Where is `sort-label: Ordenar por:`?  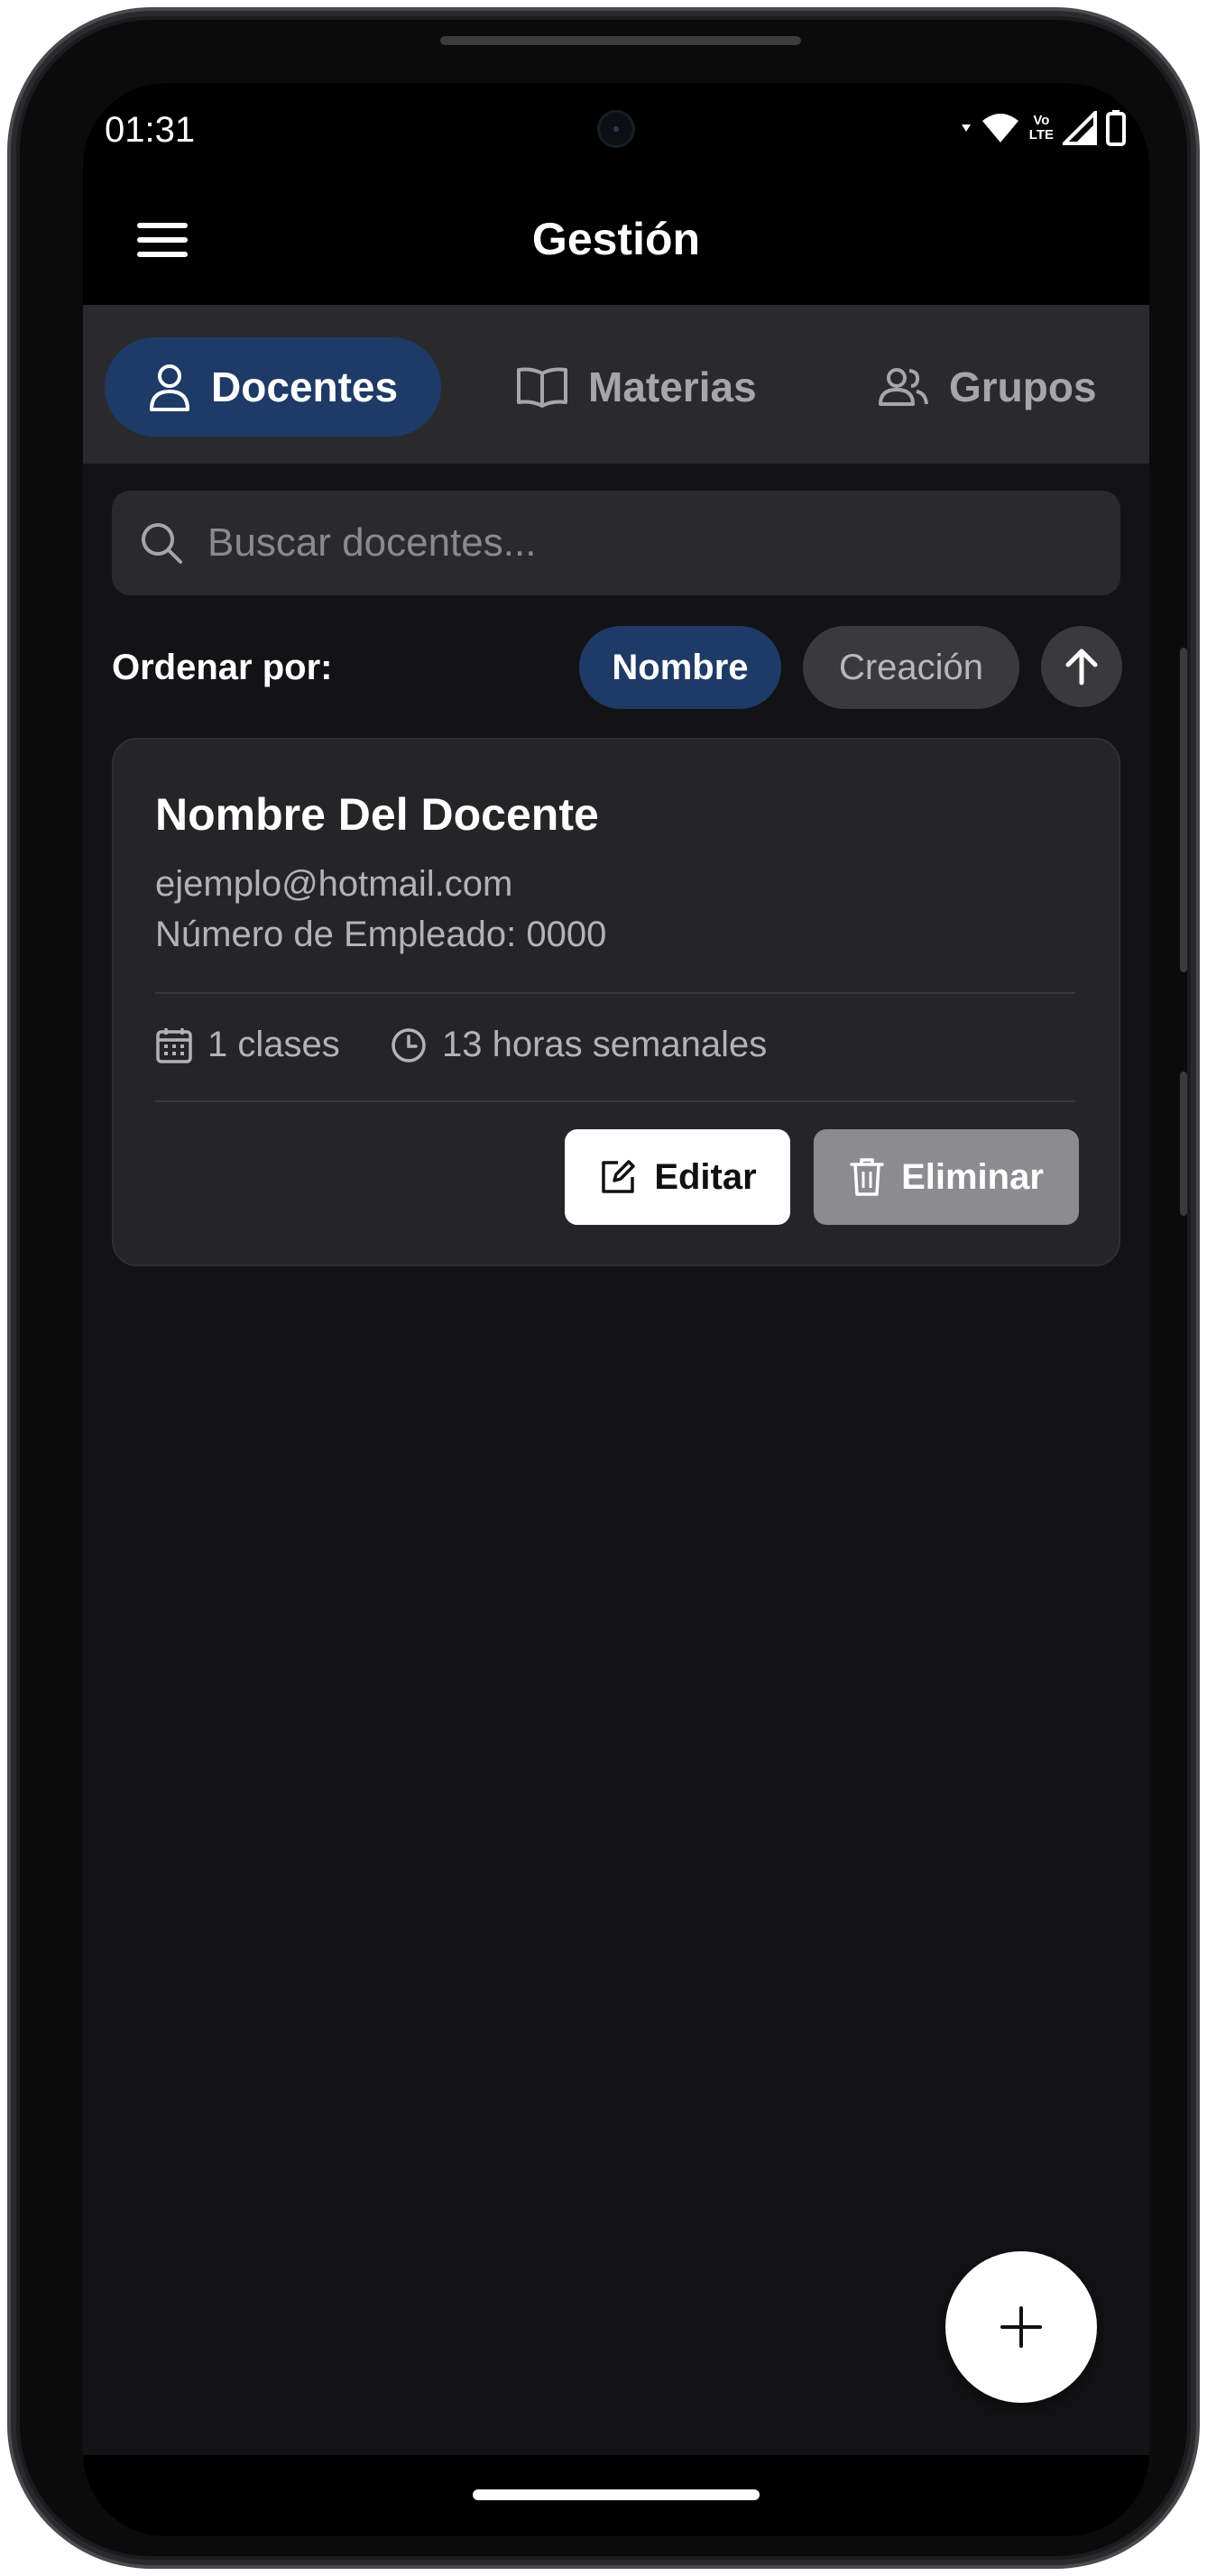 sort-label: Ordenar por: is located at coordinates (222, 667).